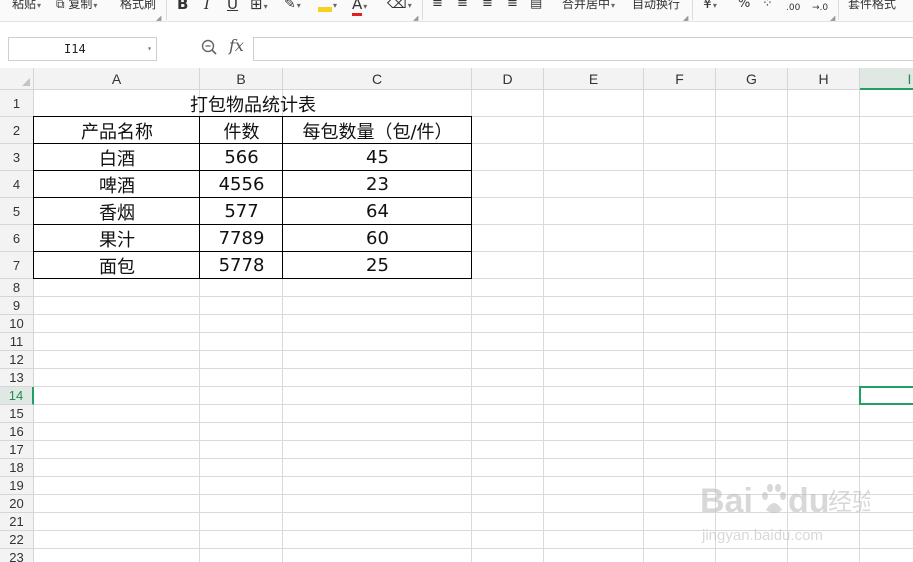 The width and height of the screenshot is (913, 562). Describe the element at coordinates (17, 360) in the screenshot. I see `row-header-12: 12` at that location.